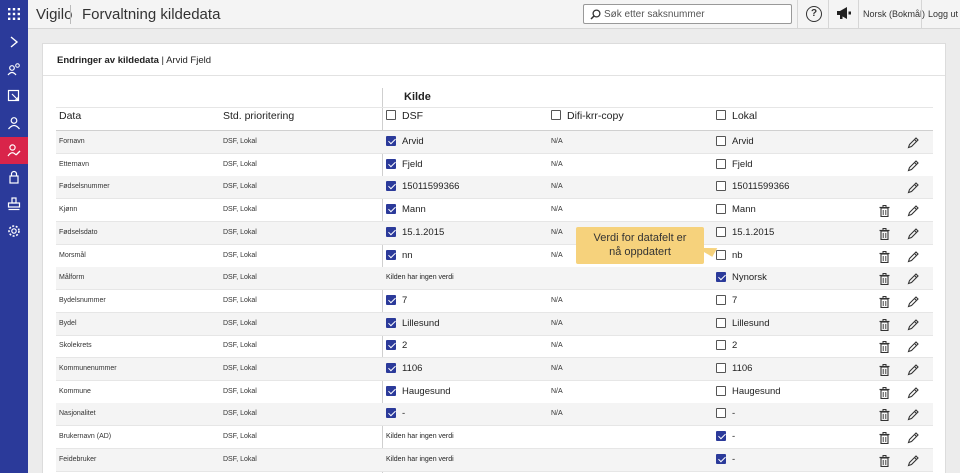 This screenshot has height=473, width=960. What do you see at coordinates (734, 165) in the screenshot?
I see `lokal-cell: Fjeld` at bounding box center [734, 165].